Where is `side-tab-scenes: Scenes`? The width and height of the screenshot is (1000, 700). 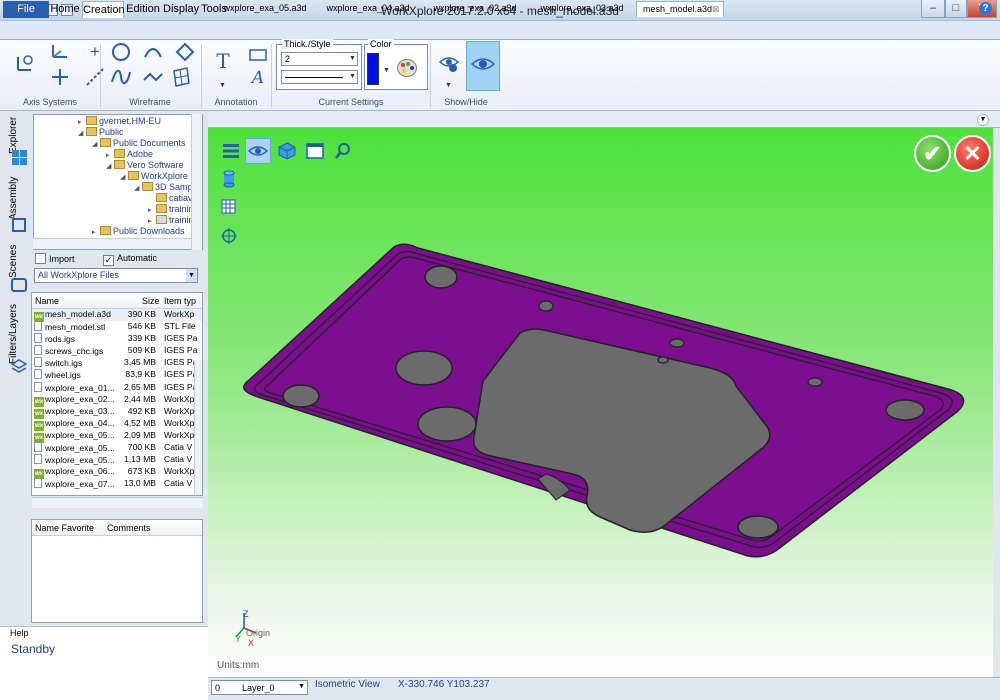 side-tab-scenes: Scenes is located at coordinates (19, 261).